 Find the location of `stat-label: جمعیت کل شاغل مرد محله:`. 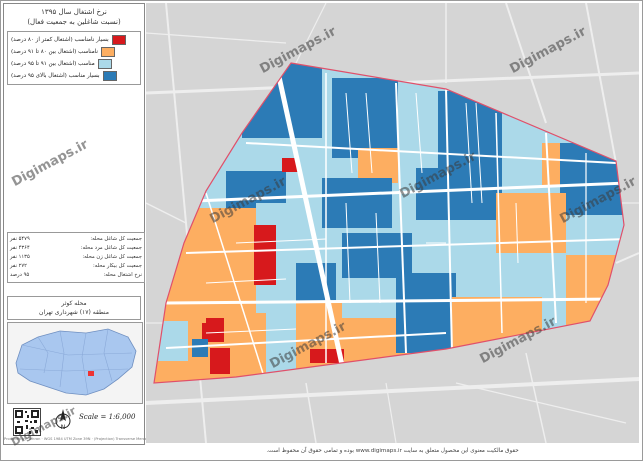

stat-label: جمعیت کل شاغل مرد محله: is located at coordinates (111, 248).